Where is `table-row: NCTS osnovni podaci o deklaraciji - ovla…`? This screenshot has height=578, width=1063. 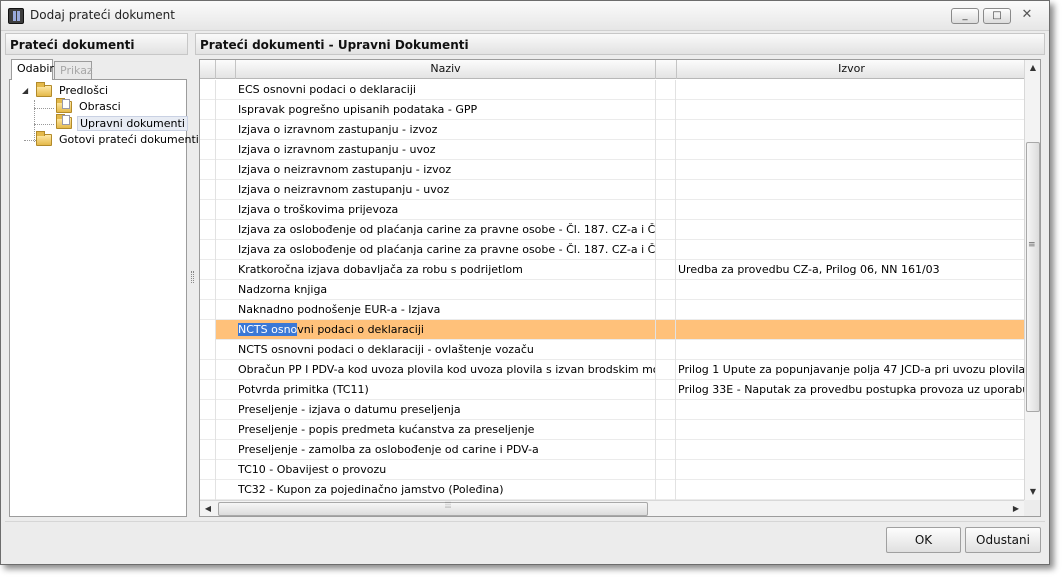 table-row: NCTS osnovni podaci o deklaraciji - ovla… is located at coordinates (613, 350).